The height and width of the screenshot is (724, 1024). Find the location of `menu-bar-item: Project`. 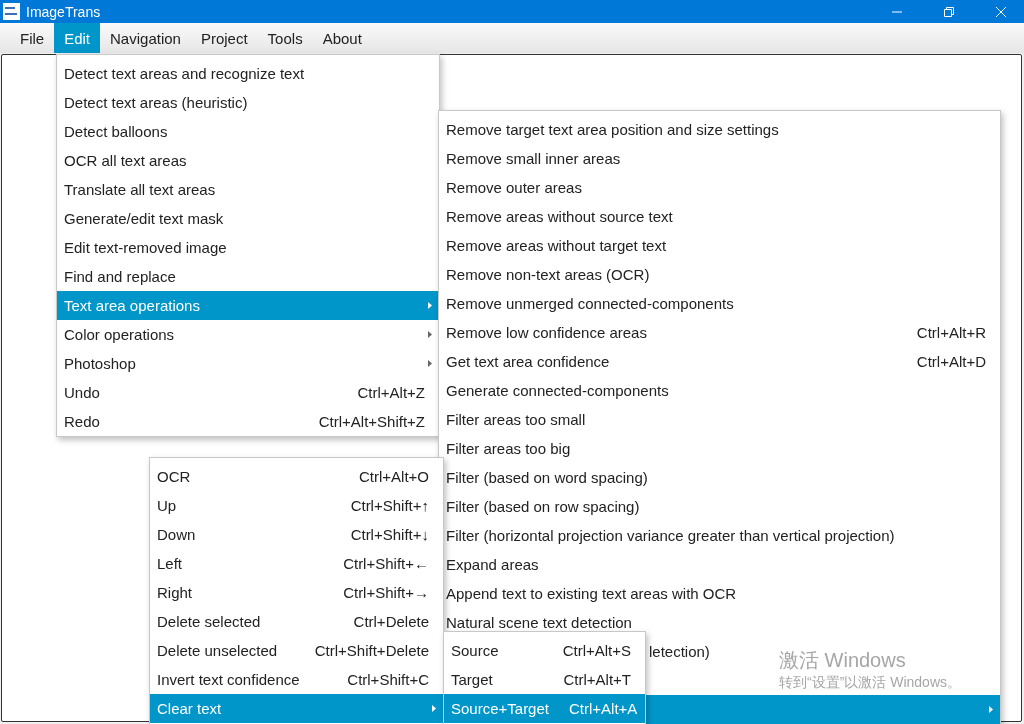

menu-bar-item: Project is located at coordinates (224, 38).